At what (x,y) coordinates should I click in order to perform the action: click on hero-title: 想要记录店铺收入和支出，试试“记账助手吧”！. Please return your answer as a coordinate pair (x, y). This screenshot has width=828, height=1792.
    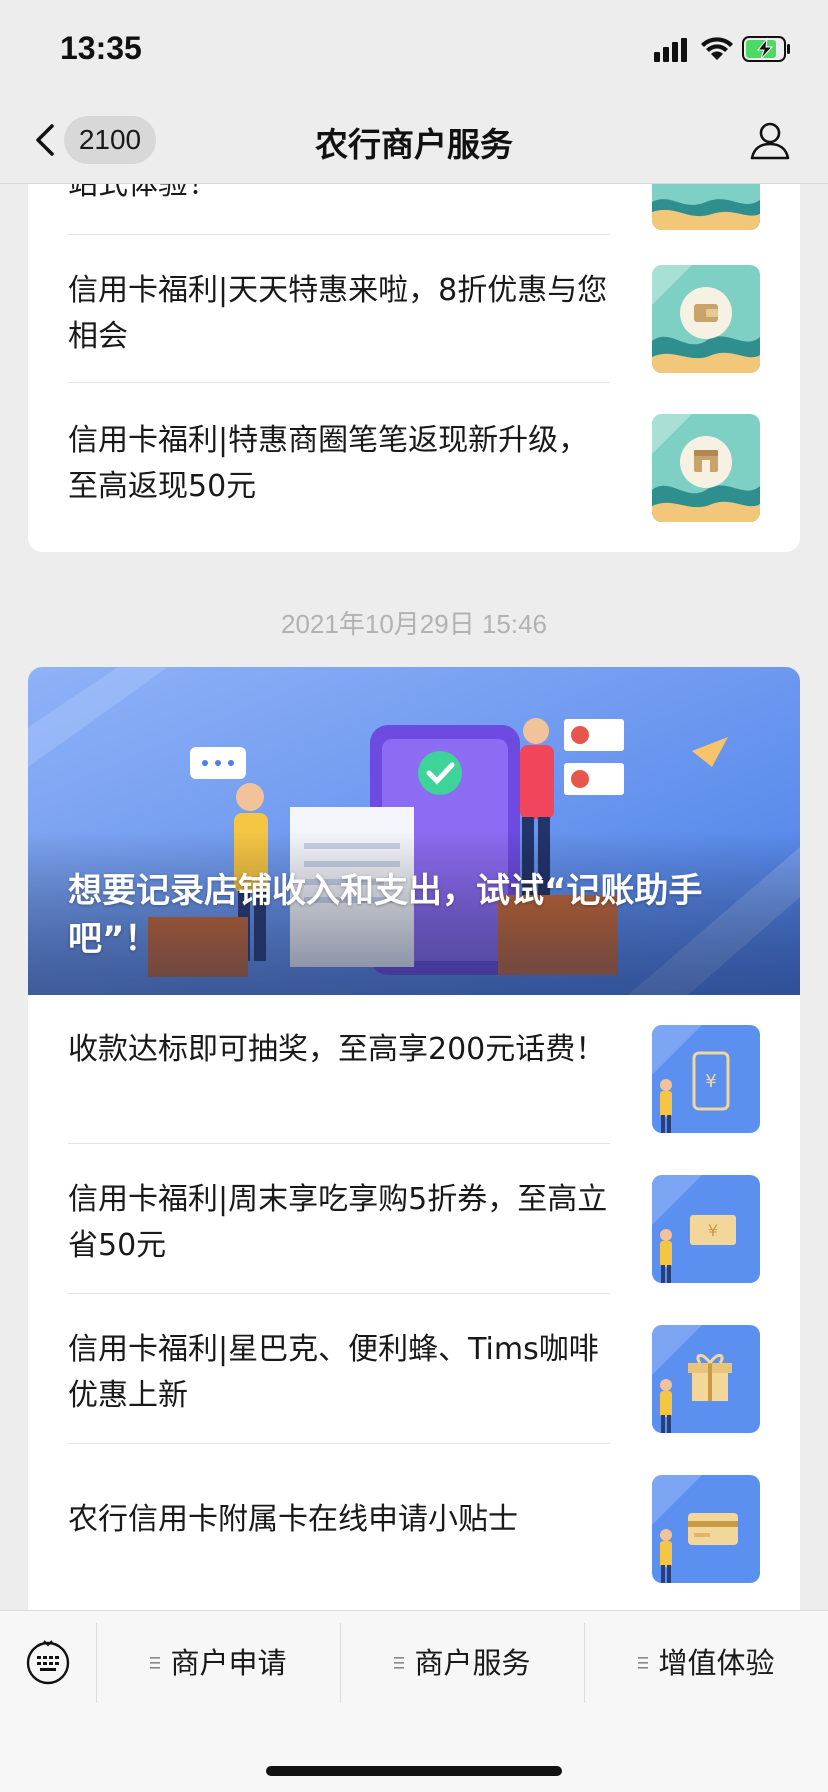
    Looking at the image, I should click on (385, 915).